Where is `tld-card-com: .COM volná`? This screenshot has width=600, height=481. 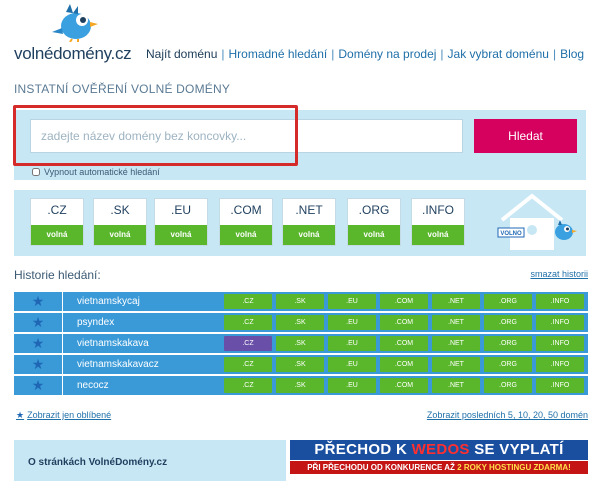
tld-card-com: .COM volná is located at coordinates (246, 222).